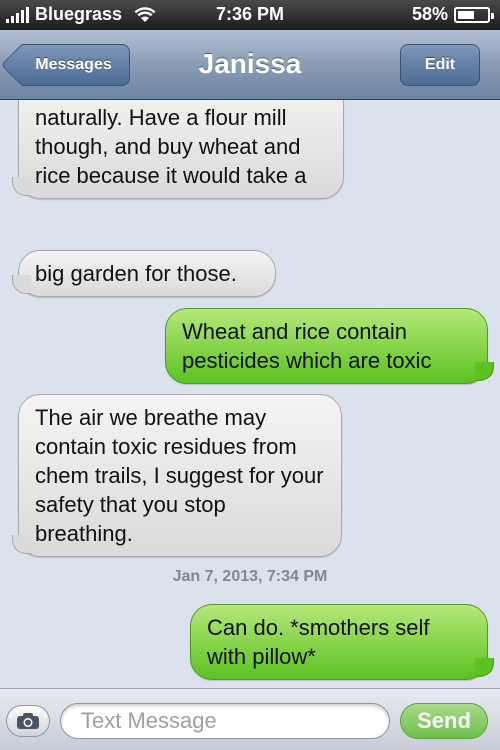 The width and height of the screenshot is (500, 750). Describe the element at coordinates (452, 14) in the screenshot. I see `status-right: 58%` at that location.